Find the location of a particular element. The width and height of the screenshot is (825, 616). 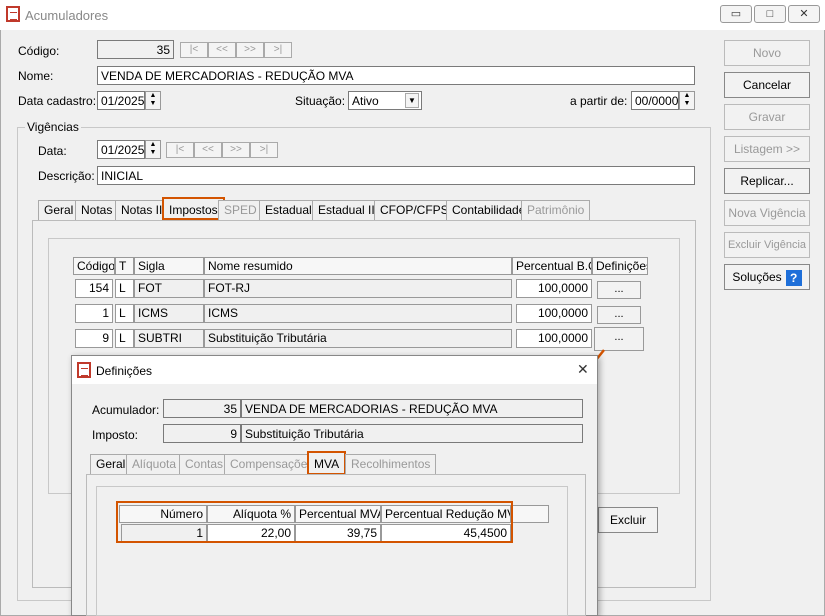

dialog-title: Definições is located at coordinates (124, 371).